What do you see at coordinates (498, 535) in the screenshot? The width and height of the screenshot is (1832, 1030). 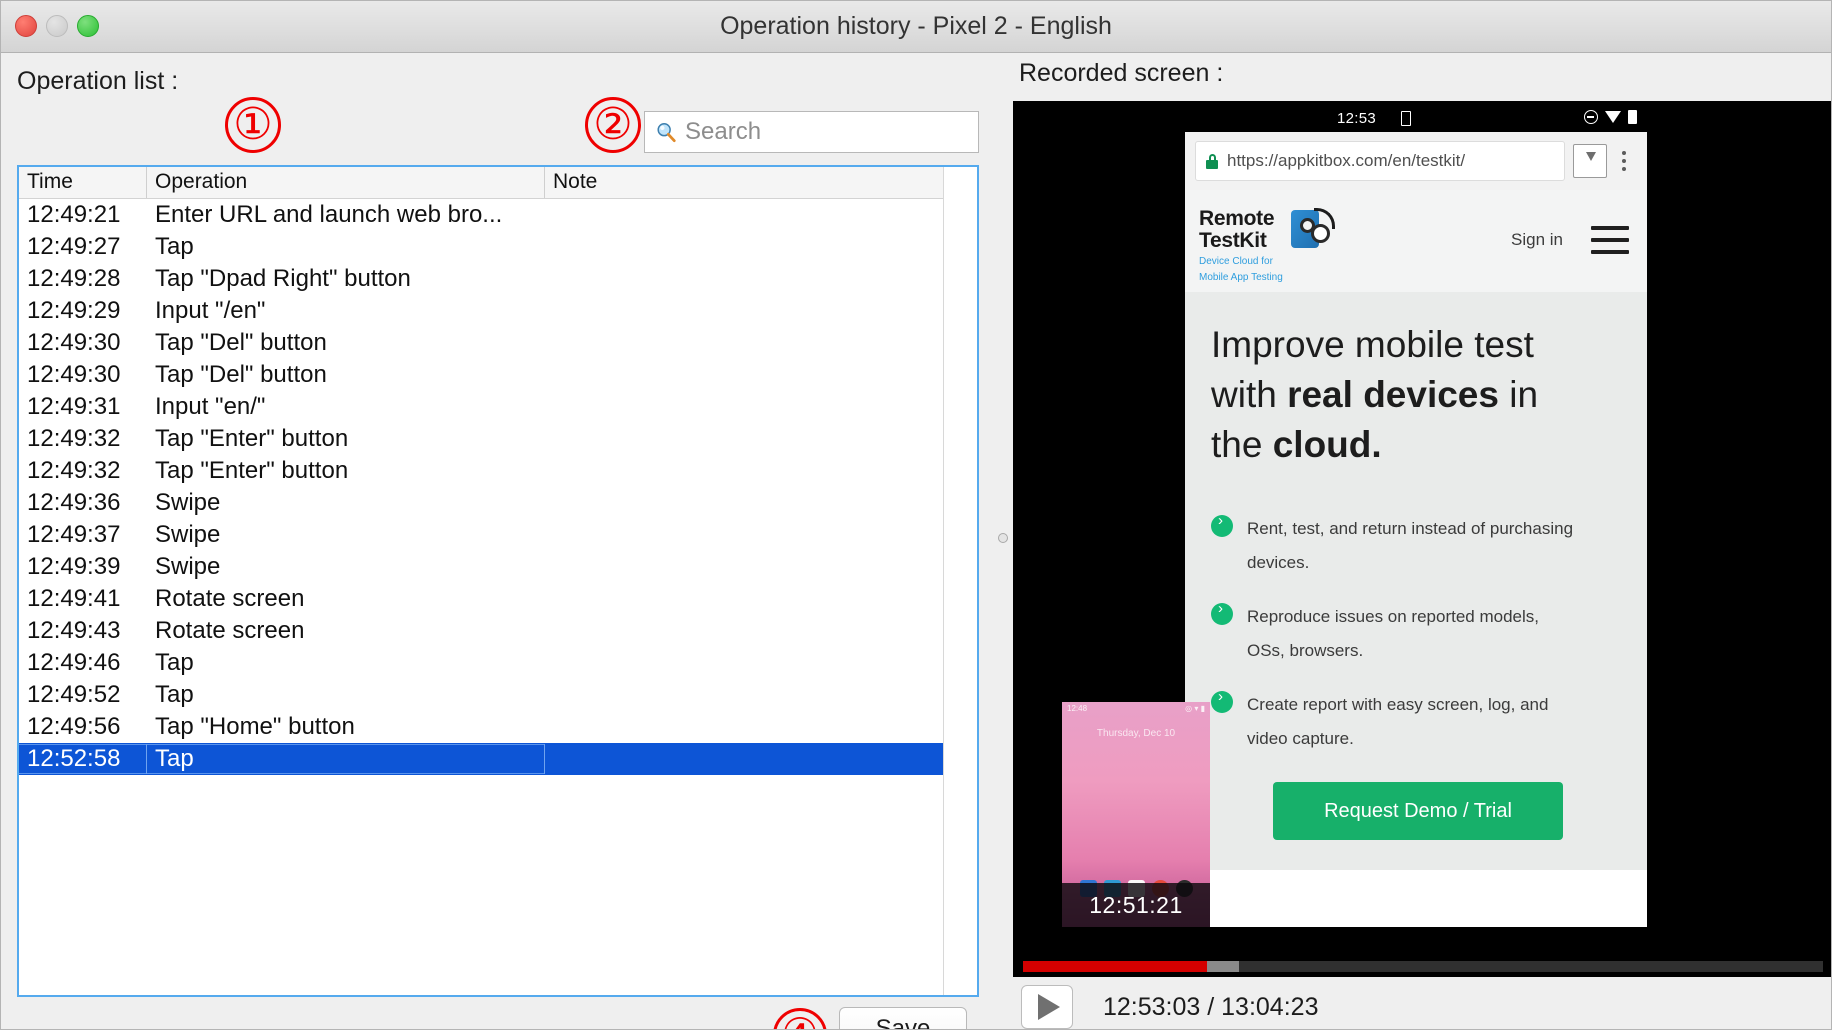 I see `table-row: 12:49:37 Swipe` at bounding box center [498, 535].